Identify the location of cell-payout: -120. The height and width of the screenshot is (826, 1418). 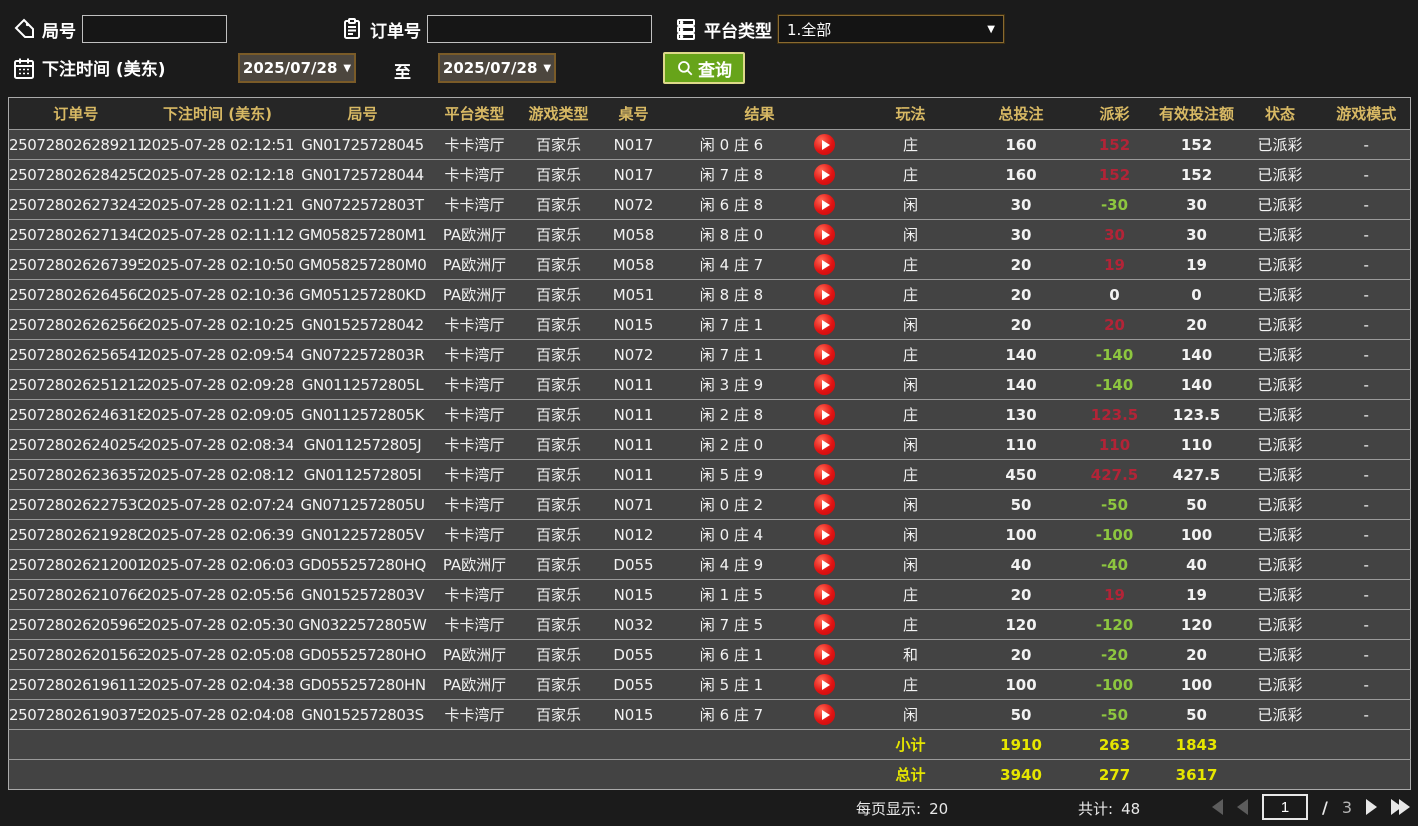
(1114, 624).